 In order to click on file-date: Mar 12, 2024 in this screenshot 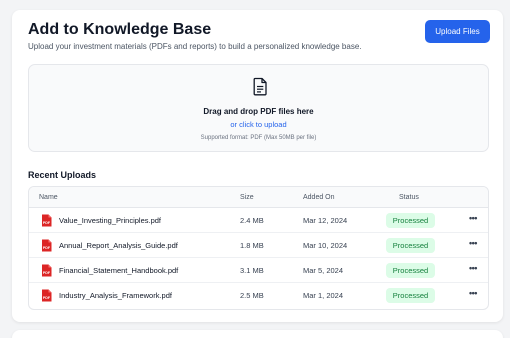, I will do `click(325, 220)`.